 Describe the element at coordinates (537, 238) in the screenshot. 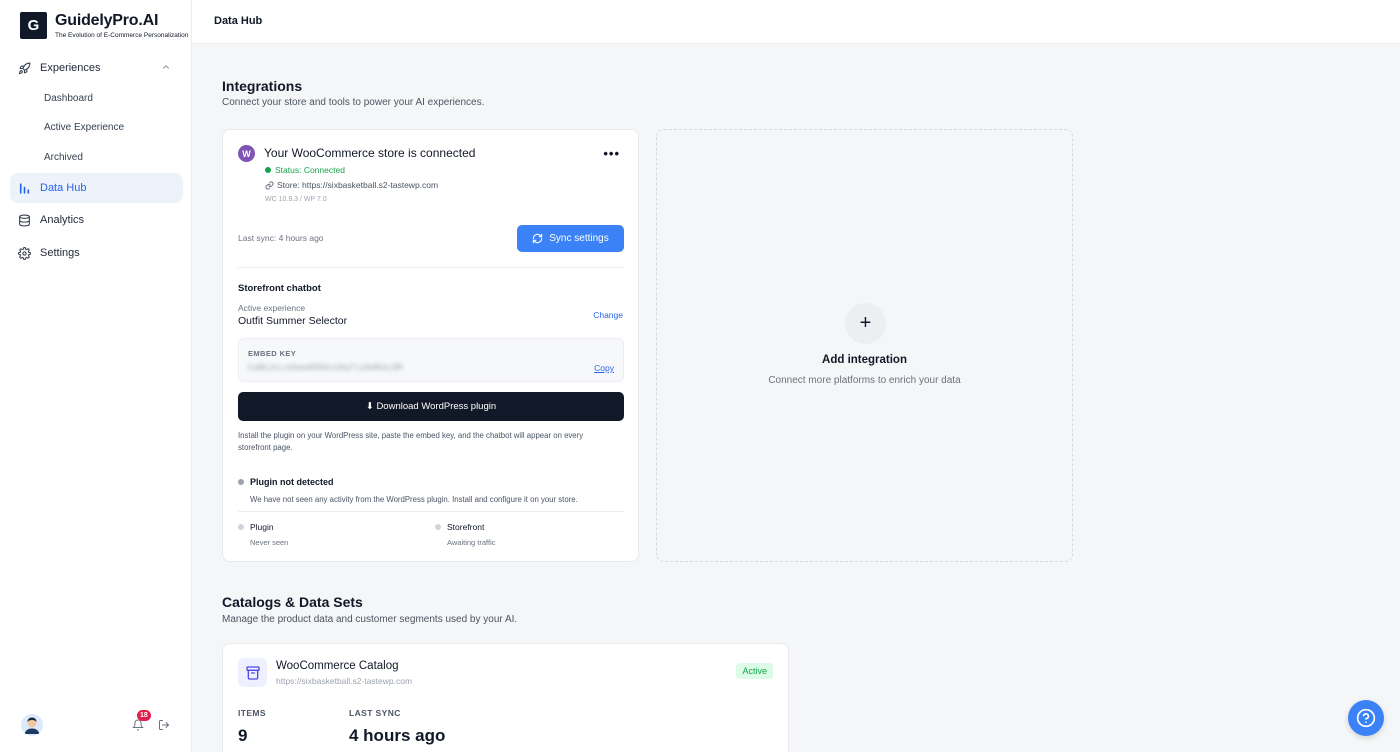

I see `sync-icon` at that location.